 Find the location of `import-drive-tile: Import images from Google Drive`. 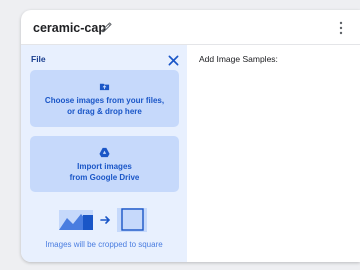

import-drive-tile: Import images from Google Drive is located at coordinates (104, 164).